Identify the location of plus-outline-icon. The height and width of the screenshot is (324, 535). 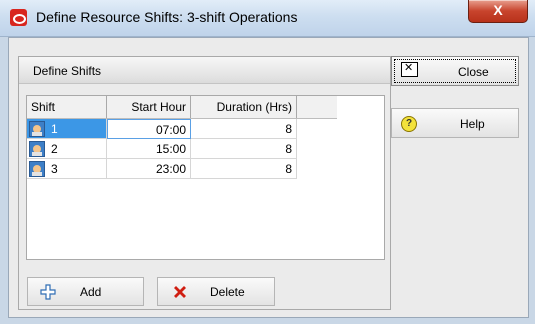
(48, 292).